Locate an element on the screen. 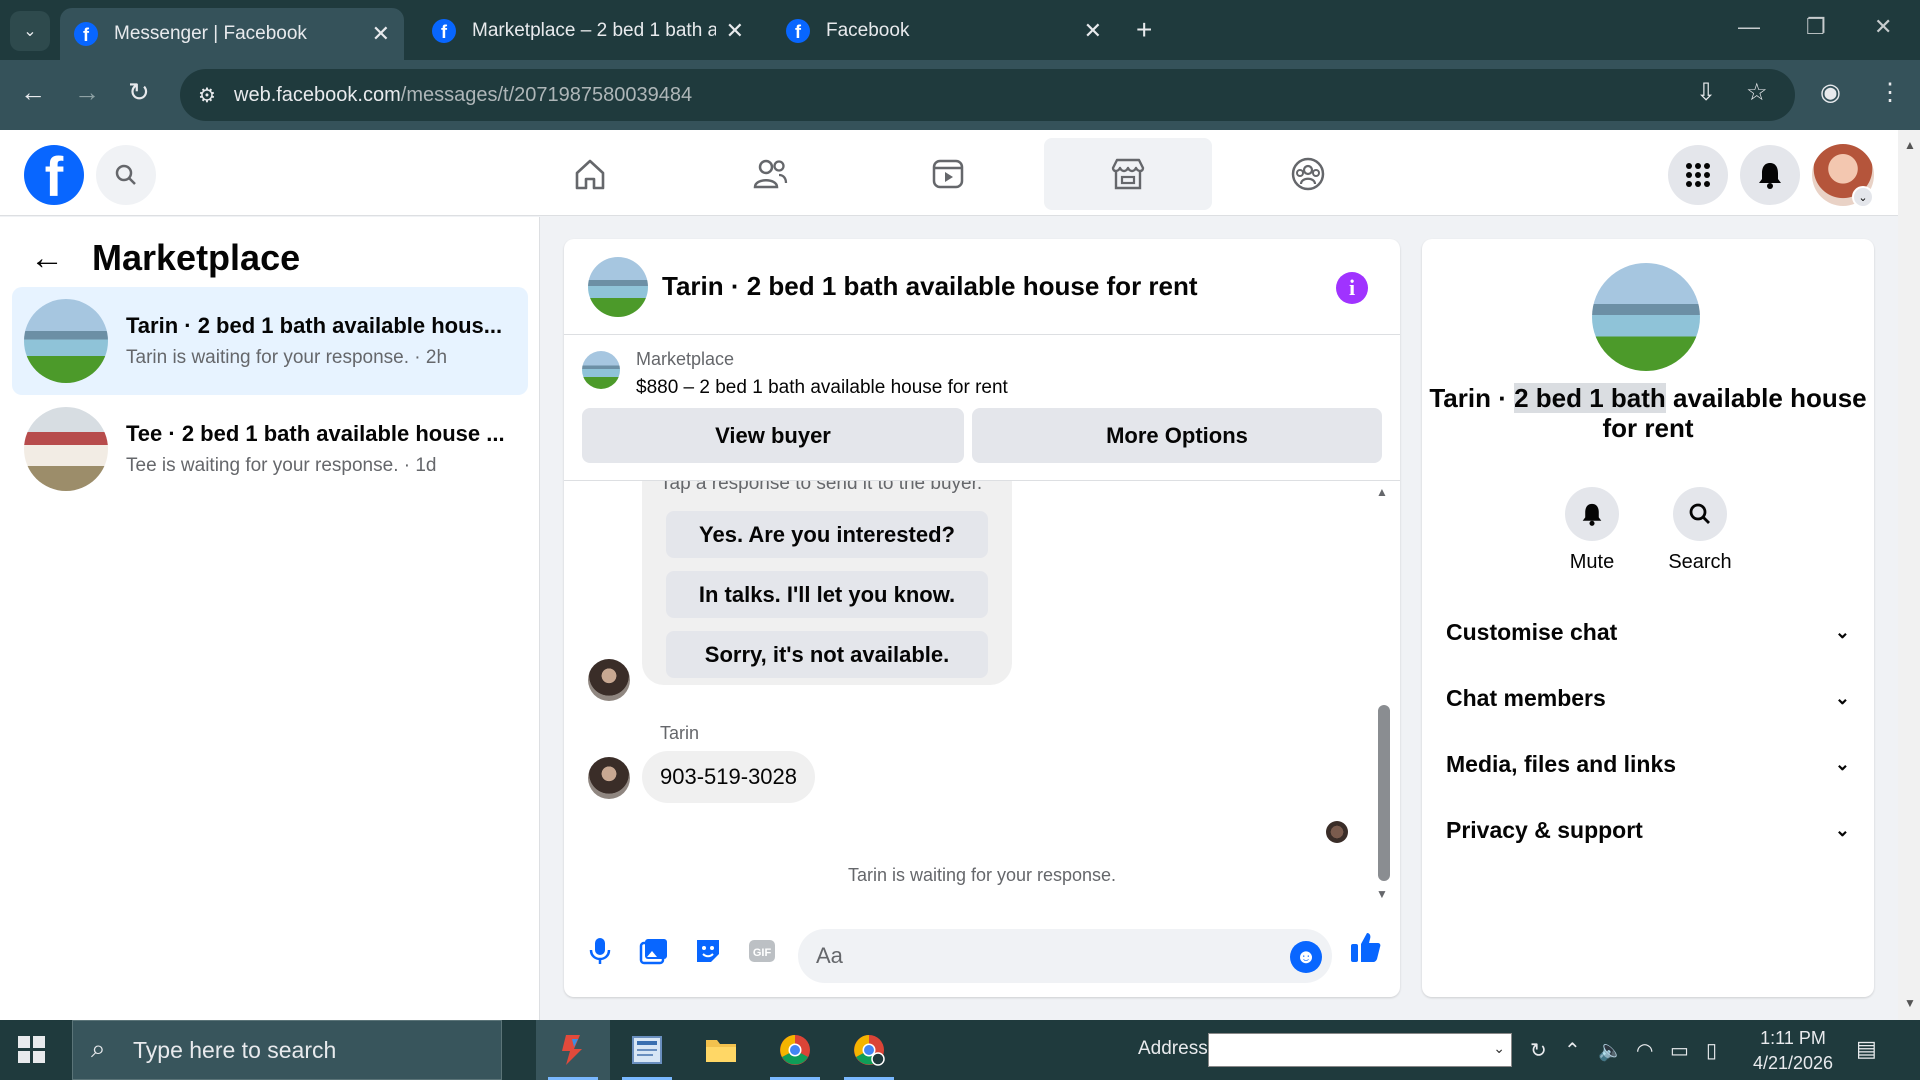 Image resolution: width=1920 pixels, height=1080 pixels. profile-icon: ◉ is located at coordinates (1830, 92).